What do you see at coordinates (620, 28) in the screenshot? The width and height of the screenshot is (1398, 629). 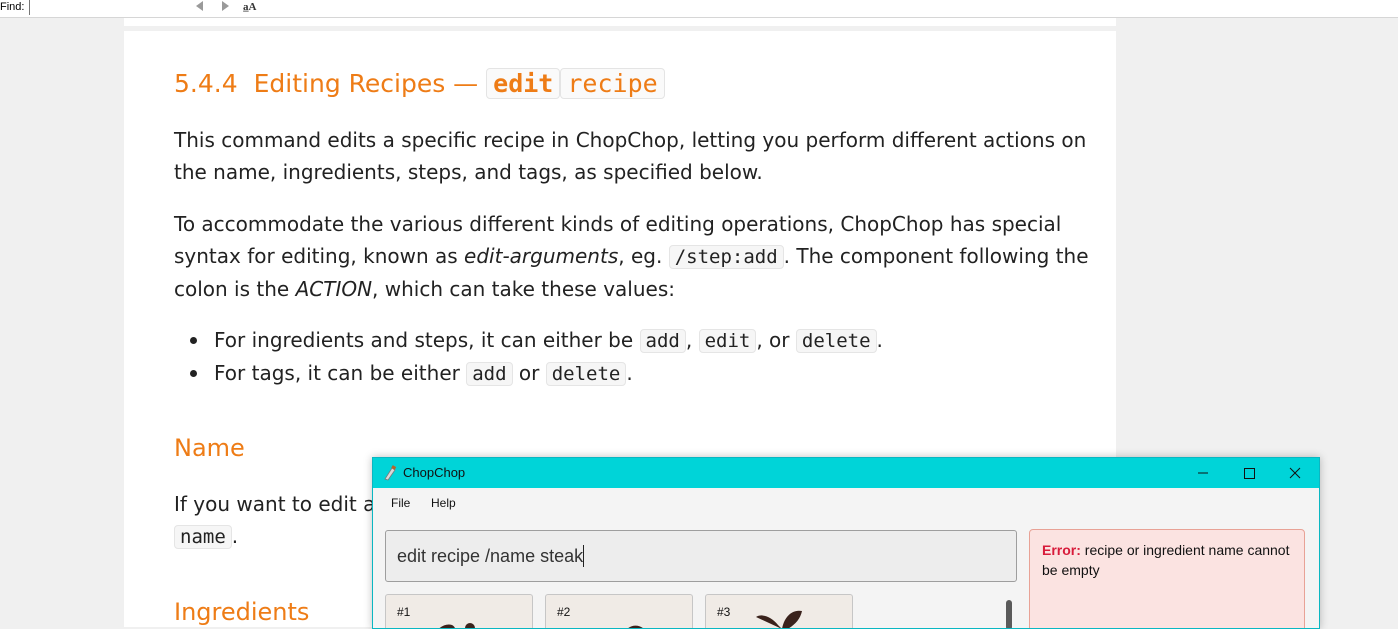 I see `page-separator` at bounding box center [620, 28].